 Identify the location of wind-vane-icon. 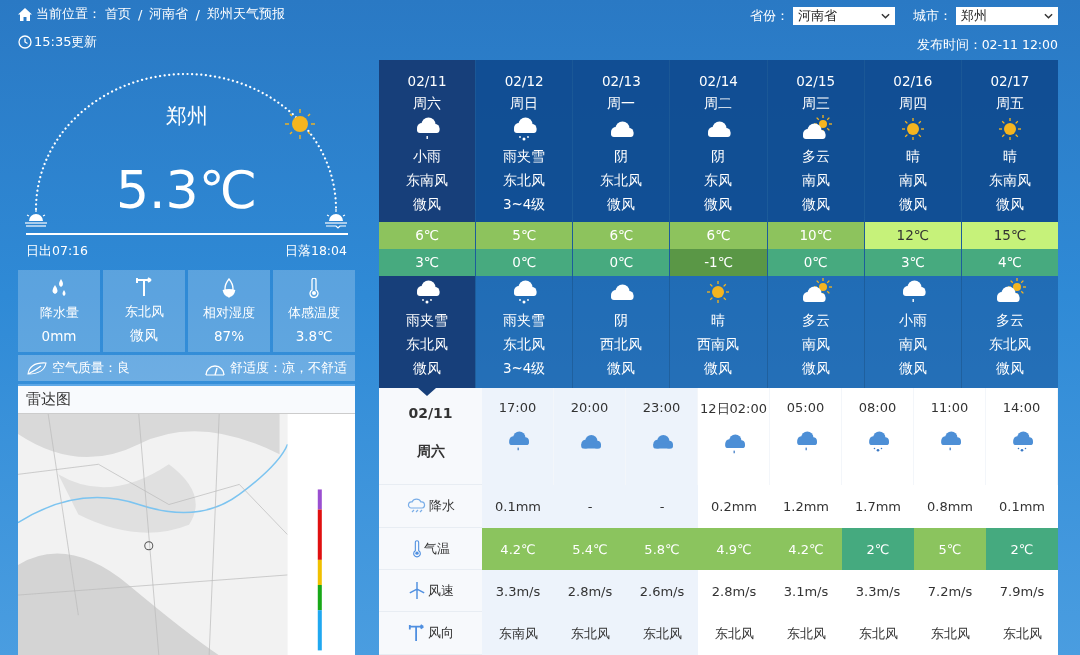
(144, 287).